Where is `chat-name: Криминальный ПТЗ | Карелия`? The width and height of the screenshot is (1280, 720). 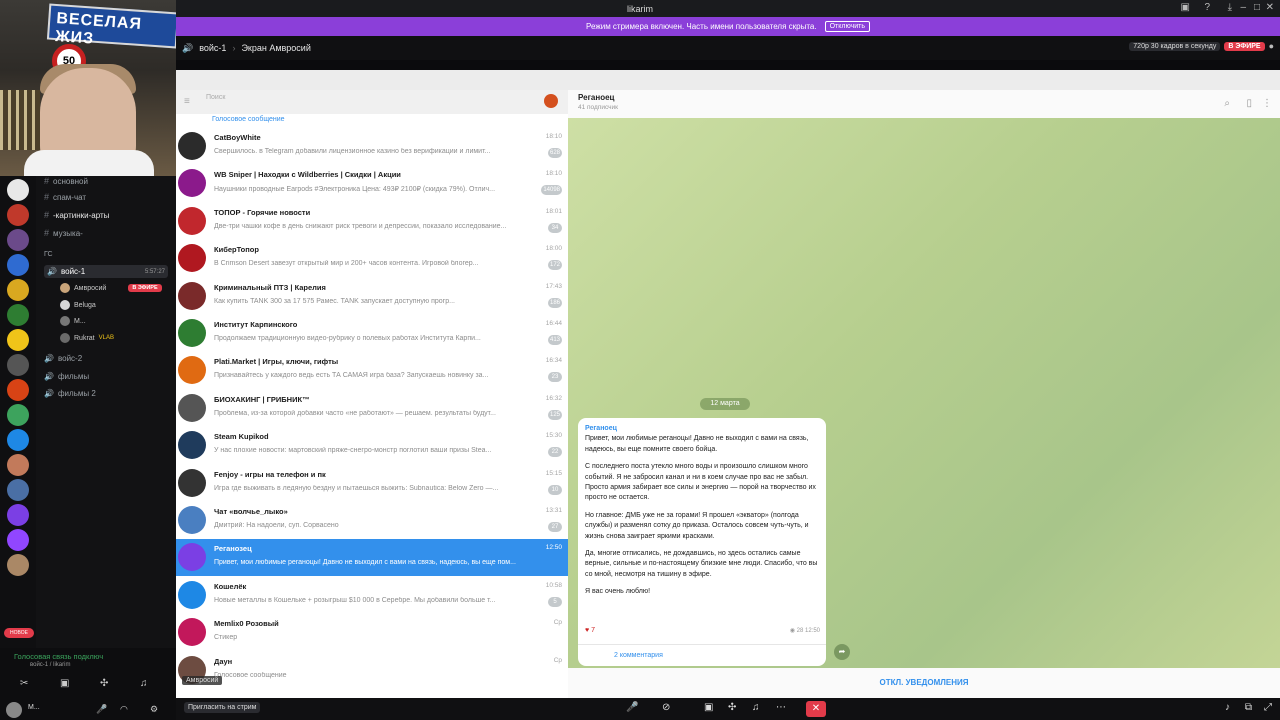 chat-name: Криминальный ПТЗ | Карелия is located at coordinates (270, 287).